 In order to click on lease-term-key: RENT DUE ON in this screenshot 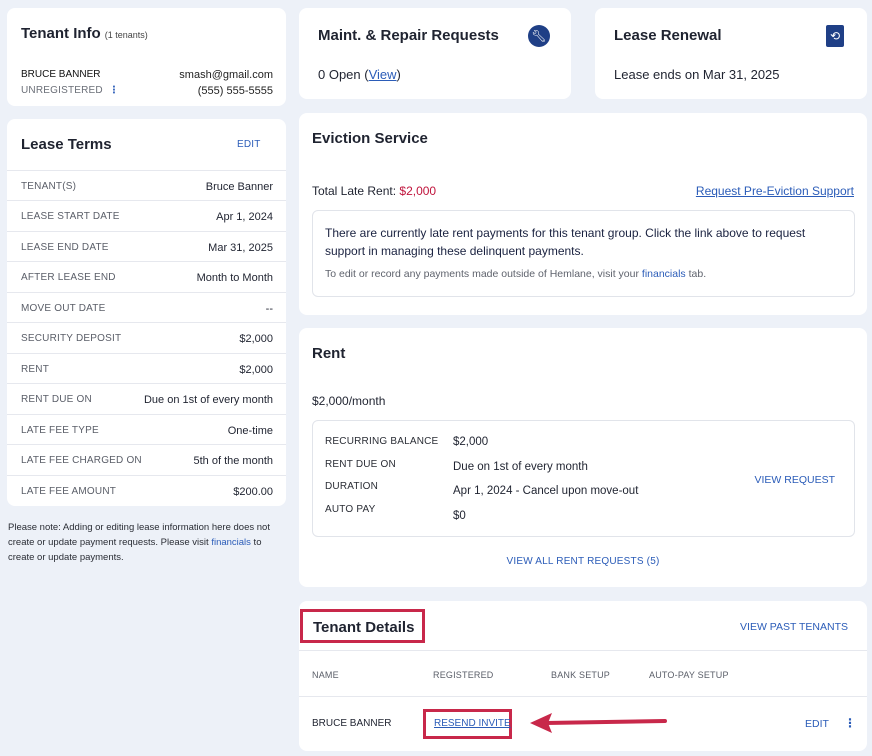, I will do `click(56, 399)`.